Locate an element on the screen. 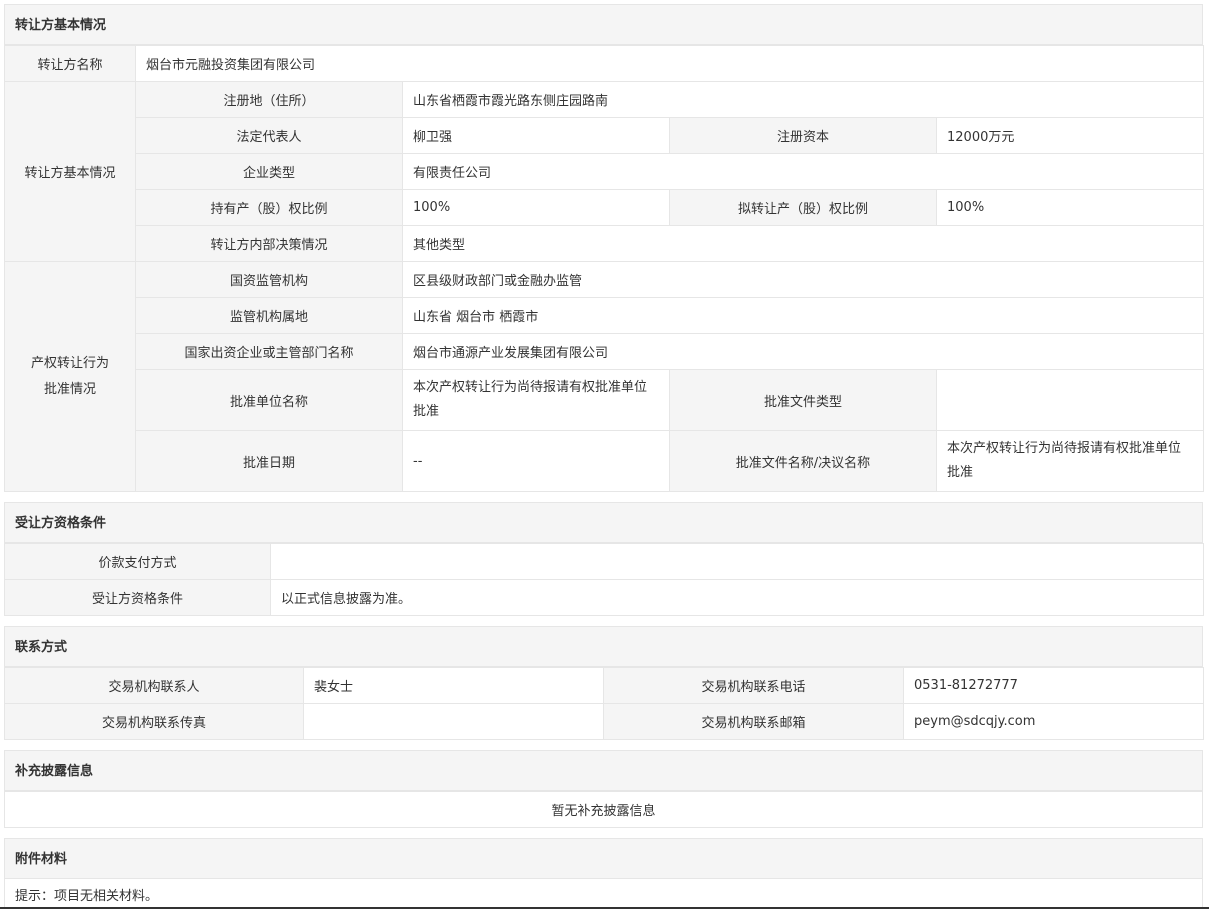  section-title: 联系方式 is located at coordinates (603, 646).